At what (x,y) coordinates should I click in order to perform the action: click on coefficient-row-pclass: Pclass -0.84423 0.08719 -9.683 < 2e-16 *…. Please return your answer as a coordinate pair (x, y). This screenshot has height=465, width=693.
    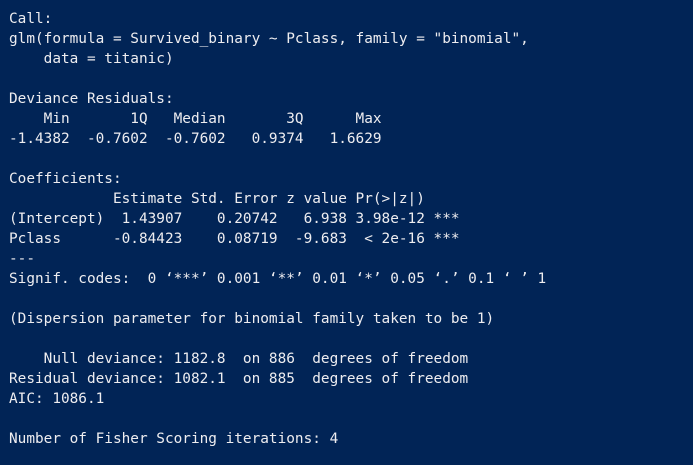
    Looking at the image, I should click on (234, 239).